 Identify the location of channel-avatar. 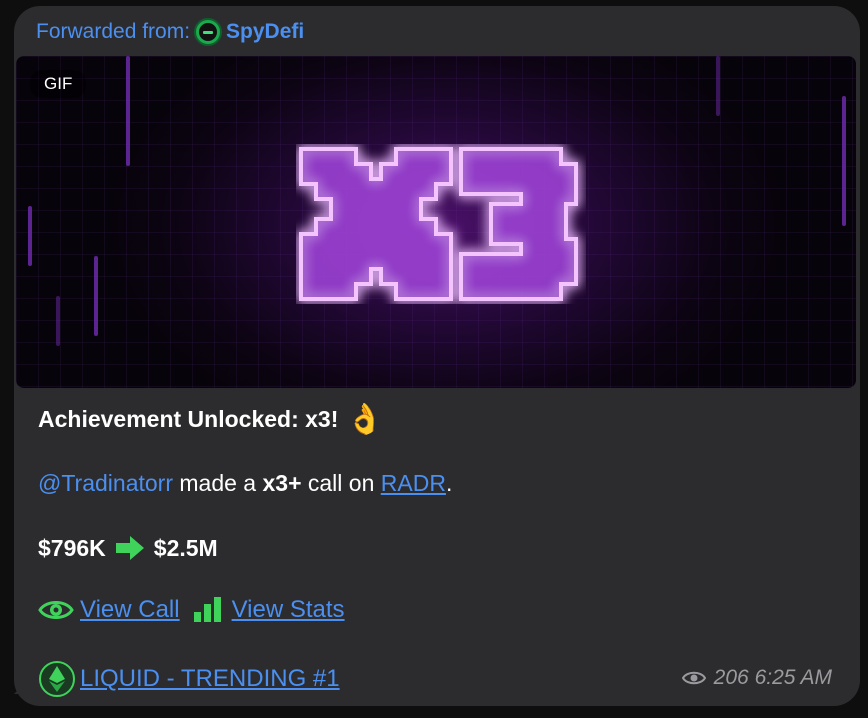
(208, 32).